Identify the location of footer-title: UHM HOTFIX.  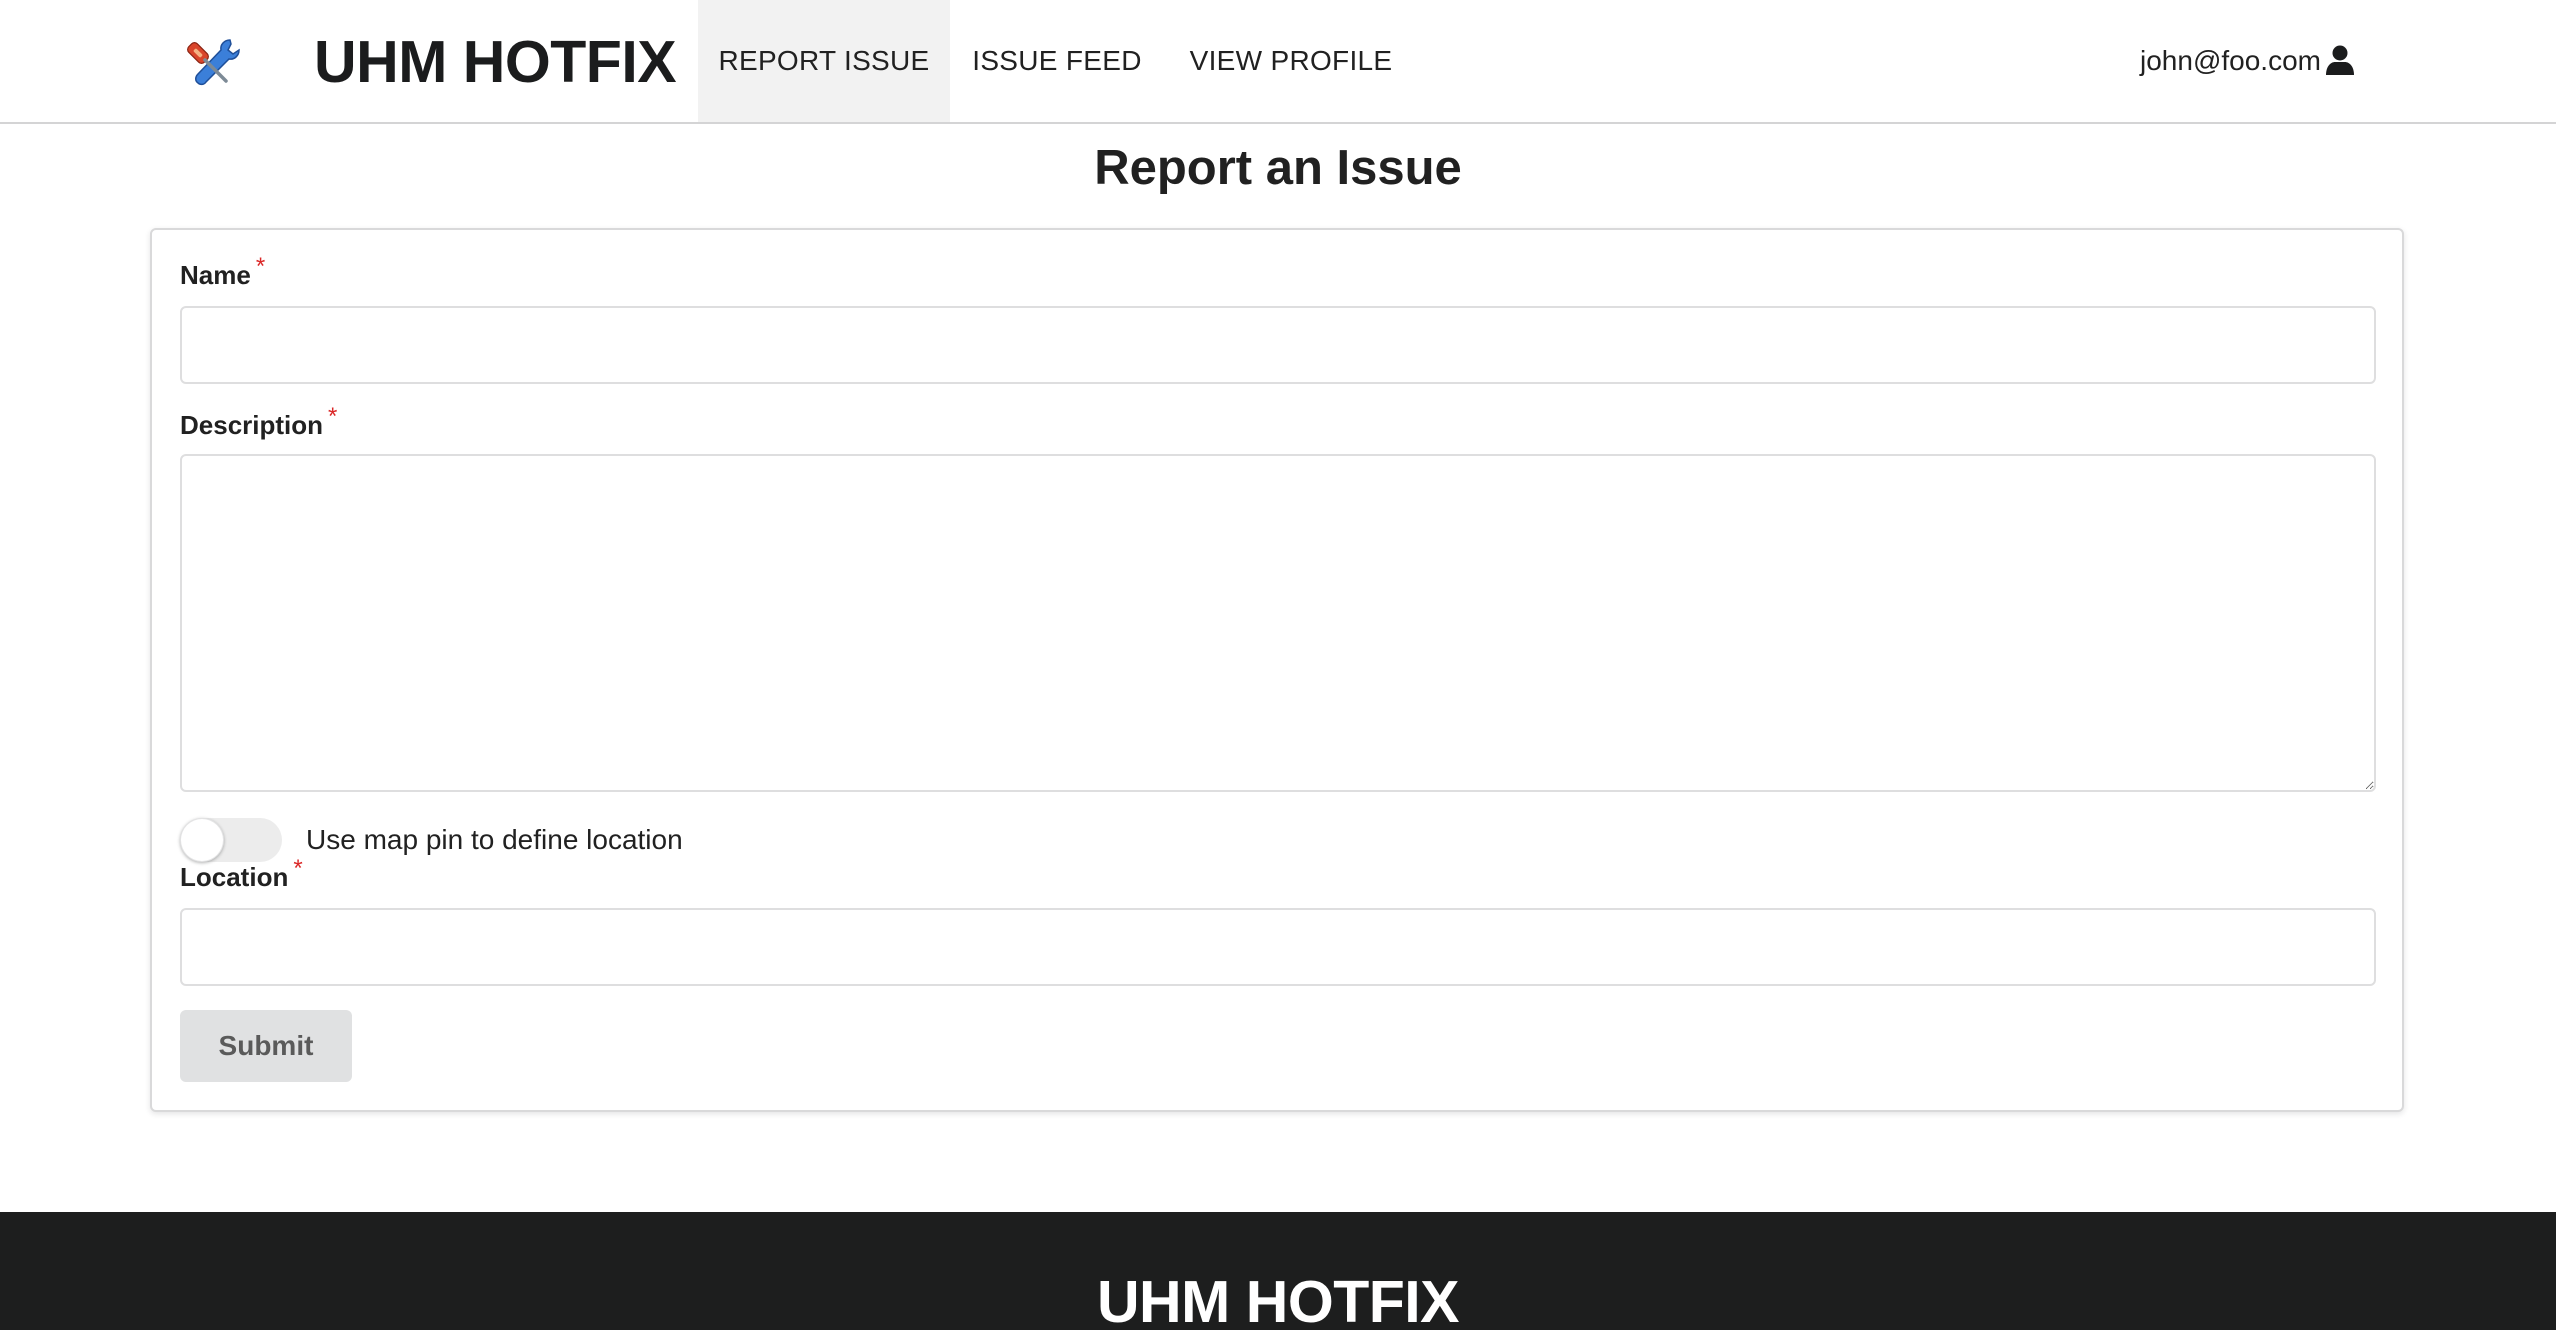
(1278, 1302).